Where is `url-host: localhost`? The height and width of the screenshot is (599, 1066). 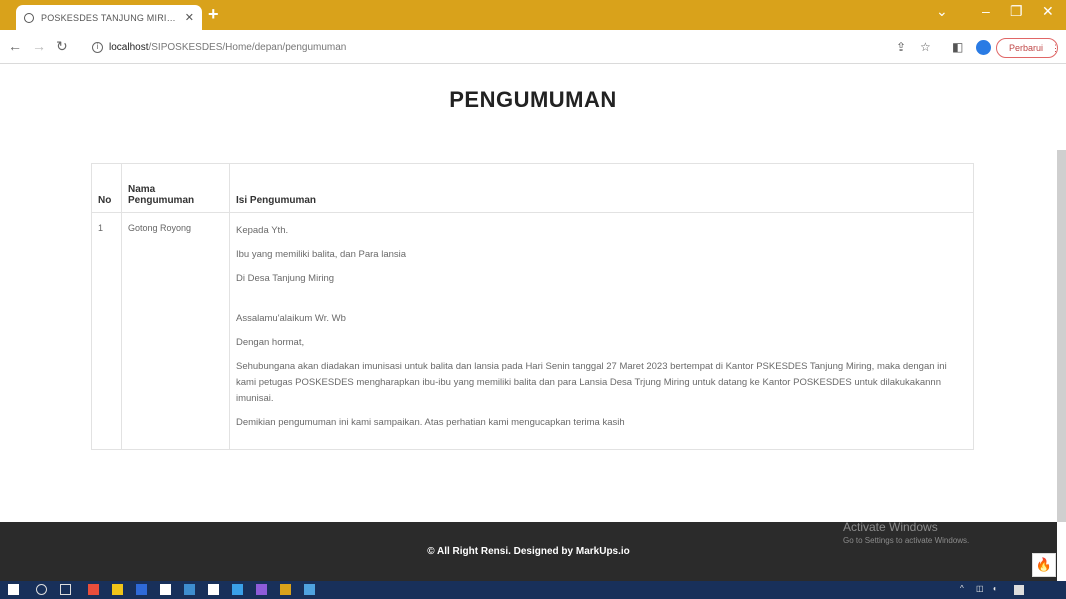 url-host: localhost is located at coordinates (129, 47).